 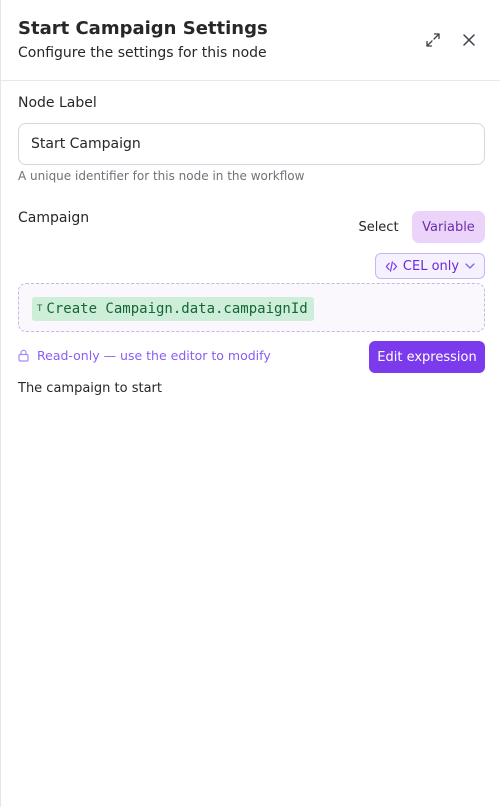 I want to click on node-label-input, so click(x=251, y=144).